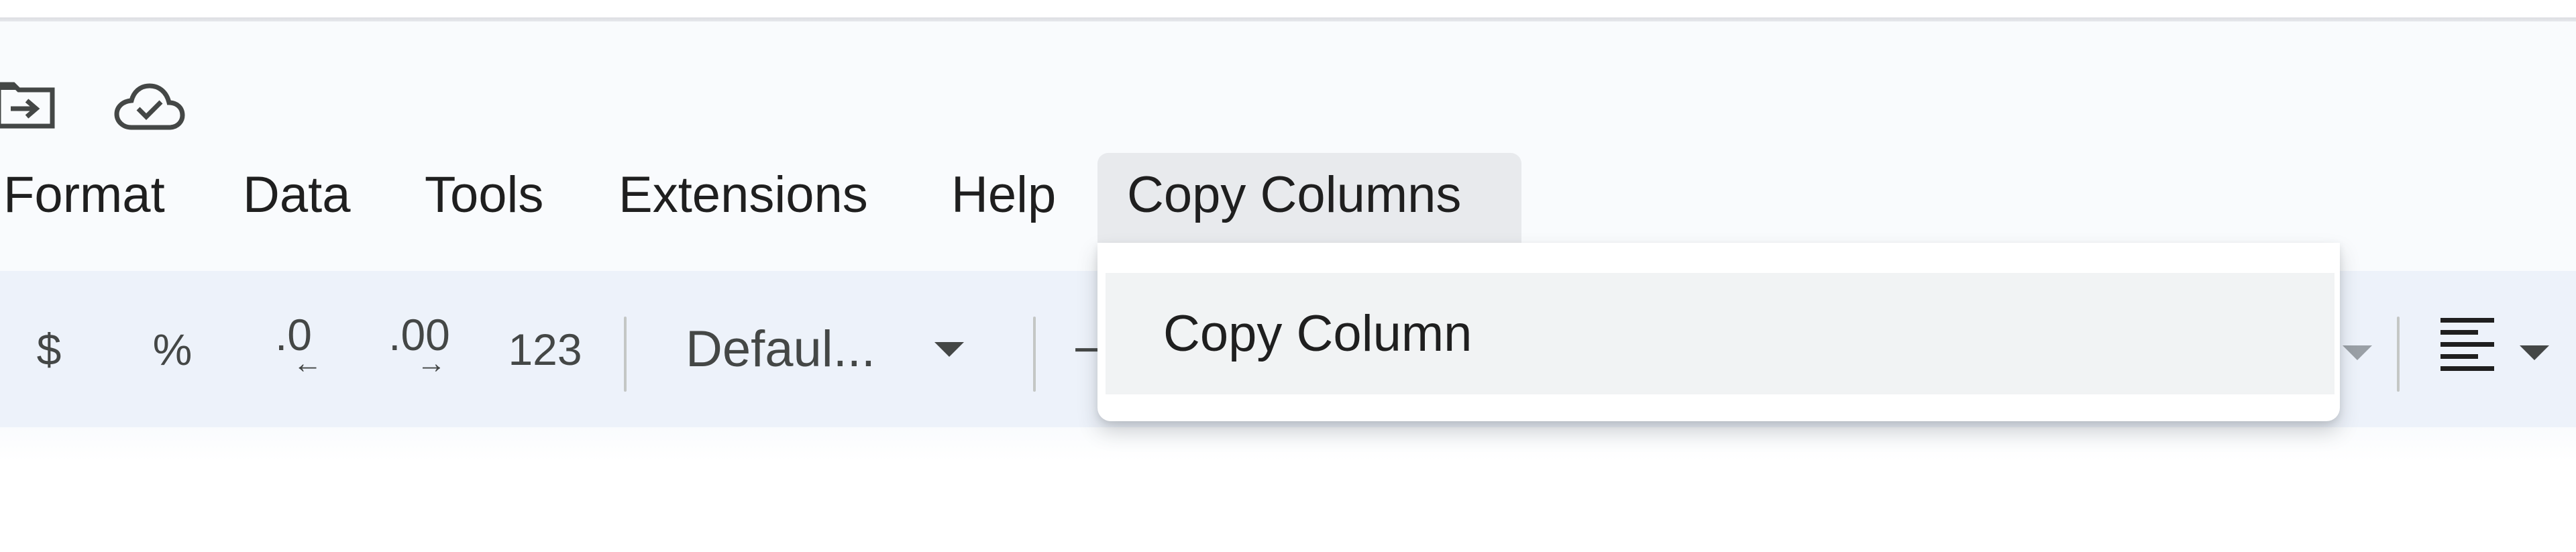 Image resolution: width=2576 pixels, height=552 pixels. What do you see at coordinates (1317, 333) in the screenshot?
I see `menu-item-label: Copy Column` at bounding box center [1317, 333].